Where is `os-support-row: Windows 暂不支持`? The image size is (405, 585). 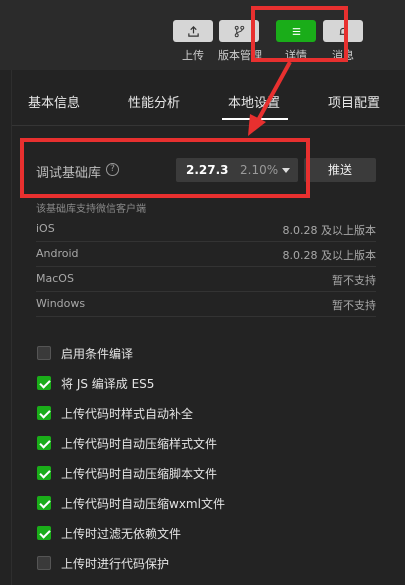 os-support-row: Windows 暂不支持 is located at coordinates (206, 305).